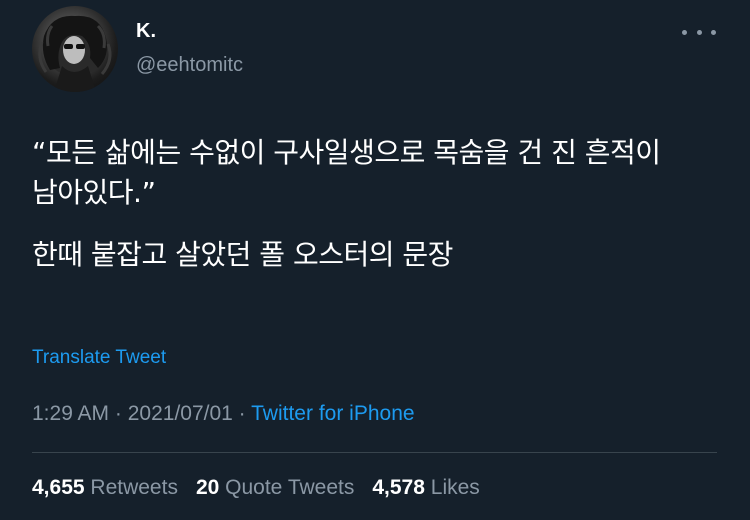  What do you see at coordinates (189, 65) in the screenshot?
I see `user-handle: @eehtomitc` at bounding box center [189, 65].